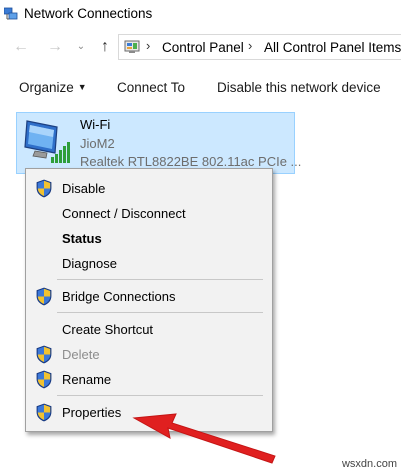  Describe the element at coordinates (124, 213) in the screenshot. I see `menu-item-label: Connect / Disconnect` at that location.